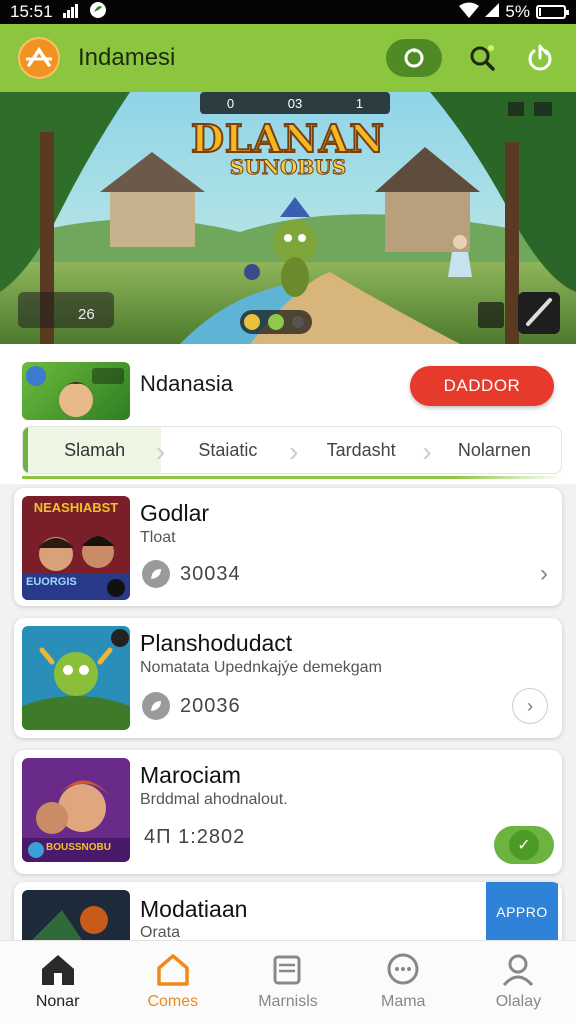 The image size is (576, 1024). What do you see at coordinates (186, 383) in the screenshot?
I see `featured-game-name: Ndanasia` at bounding box center [186, 383].